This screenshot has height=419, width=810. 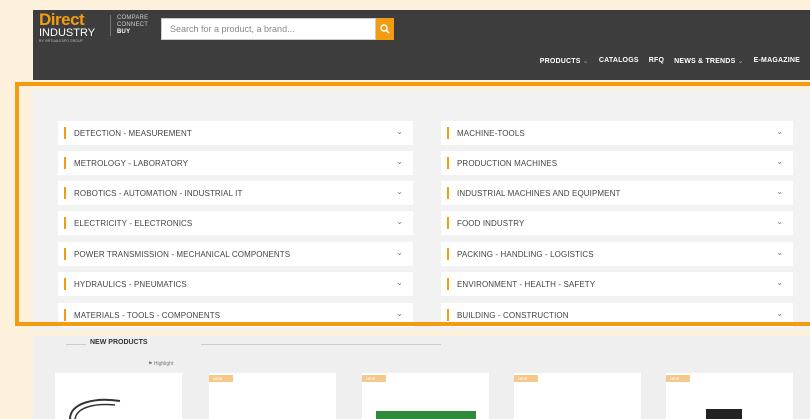 What do you see at coordinates (560, 61) in the screenshot?
I see `nav-item-label: PRODUCTS` at bounding box center [560, 61].